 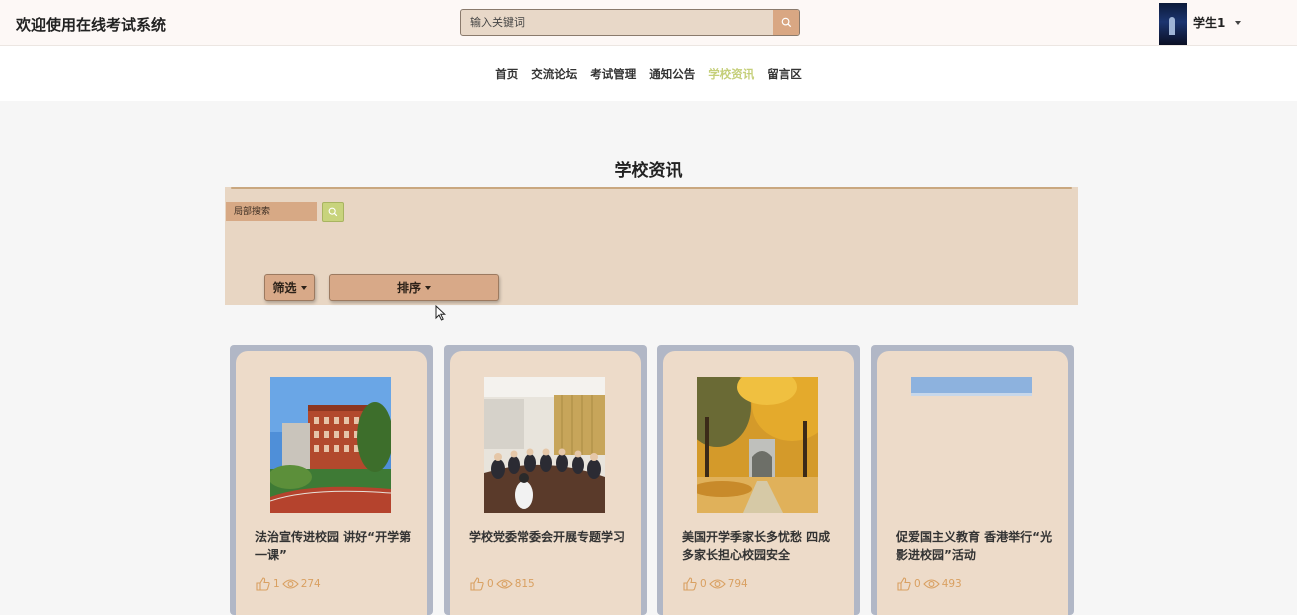 What do you see at coordinates (440, 313) in the screenshot?
I see `mouse-cursor-icon` at bounding box center [440, 313].